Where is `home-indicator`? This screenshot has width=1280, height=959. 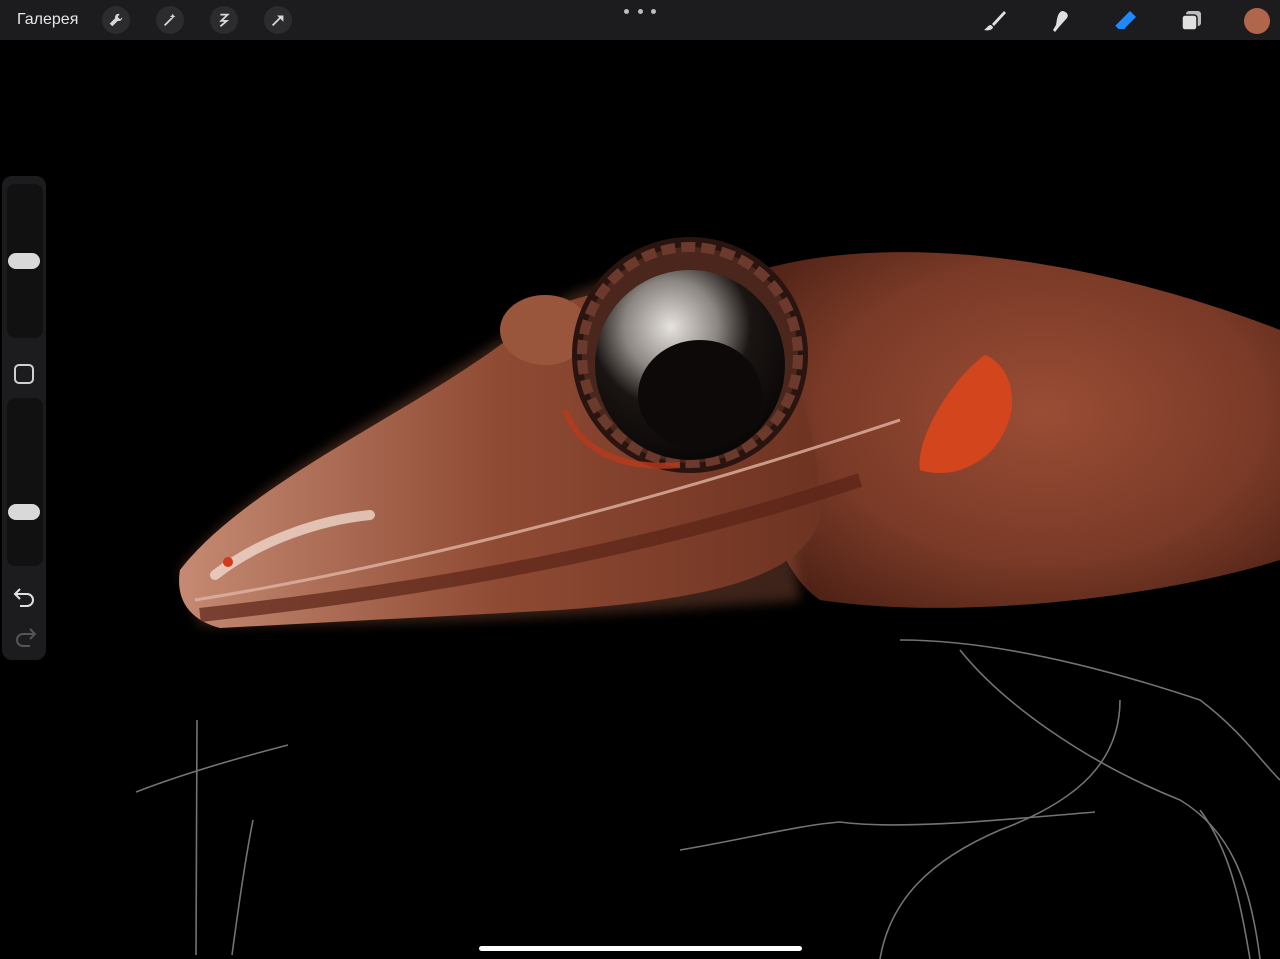
home-indicator is located at coordinates (640, 948).